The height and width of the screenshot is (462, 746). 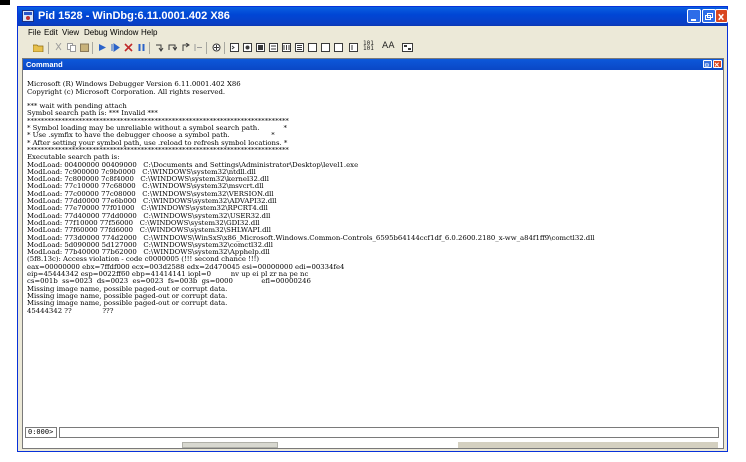 What do you see at coordinates (58, 47) in the screenshot?
I see `cut-icon` at bounding box center [58, 47].